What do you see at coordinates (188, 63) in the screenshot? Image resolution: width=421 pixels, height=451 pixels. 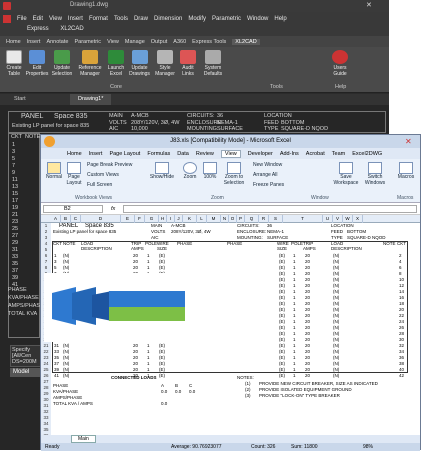 I see `audit-links-button: Audit Links` at bounding box center [188, 63].